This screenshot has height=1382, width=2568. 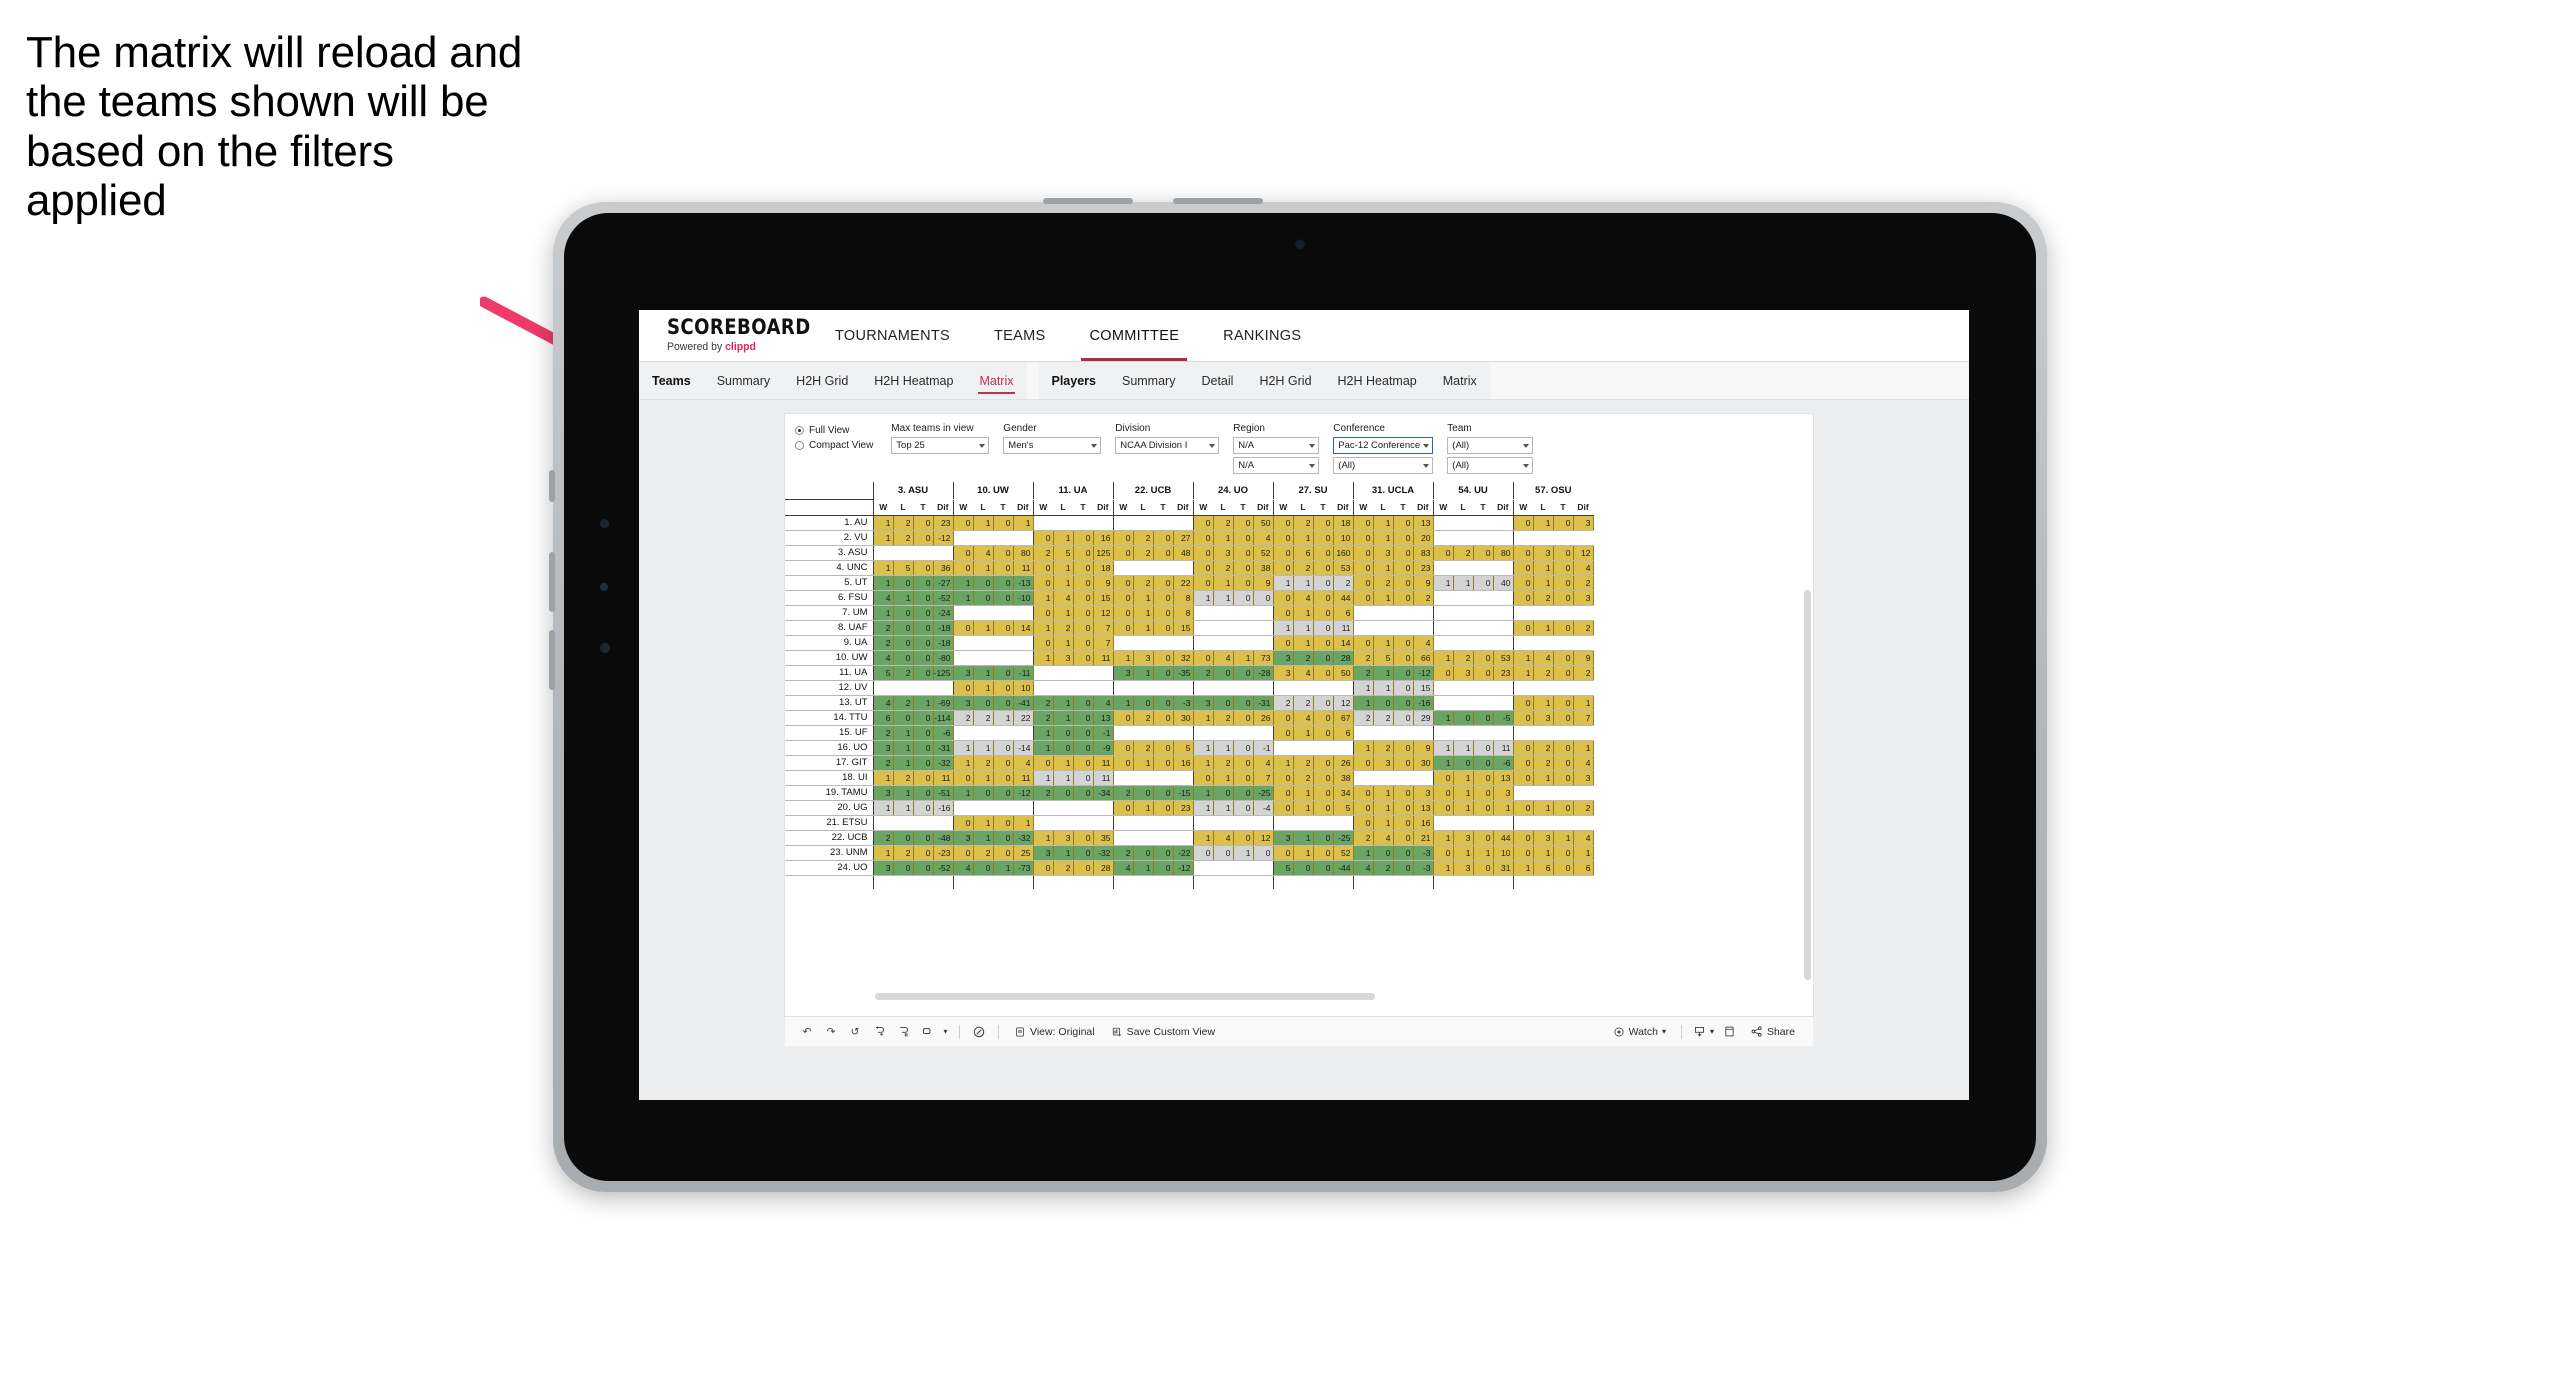 I want to click on matrix-cell: 12, so click(x=1263, y=837).